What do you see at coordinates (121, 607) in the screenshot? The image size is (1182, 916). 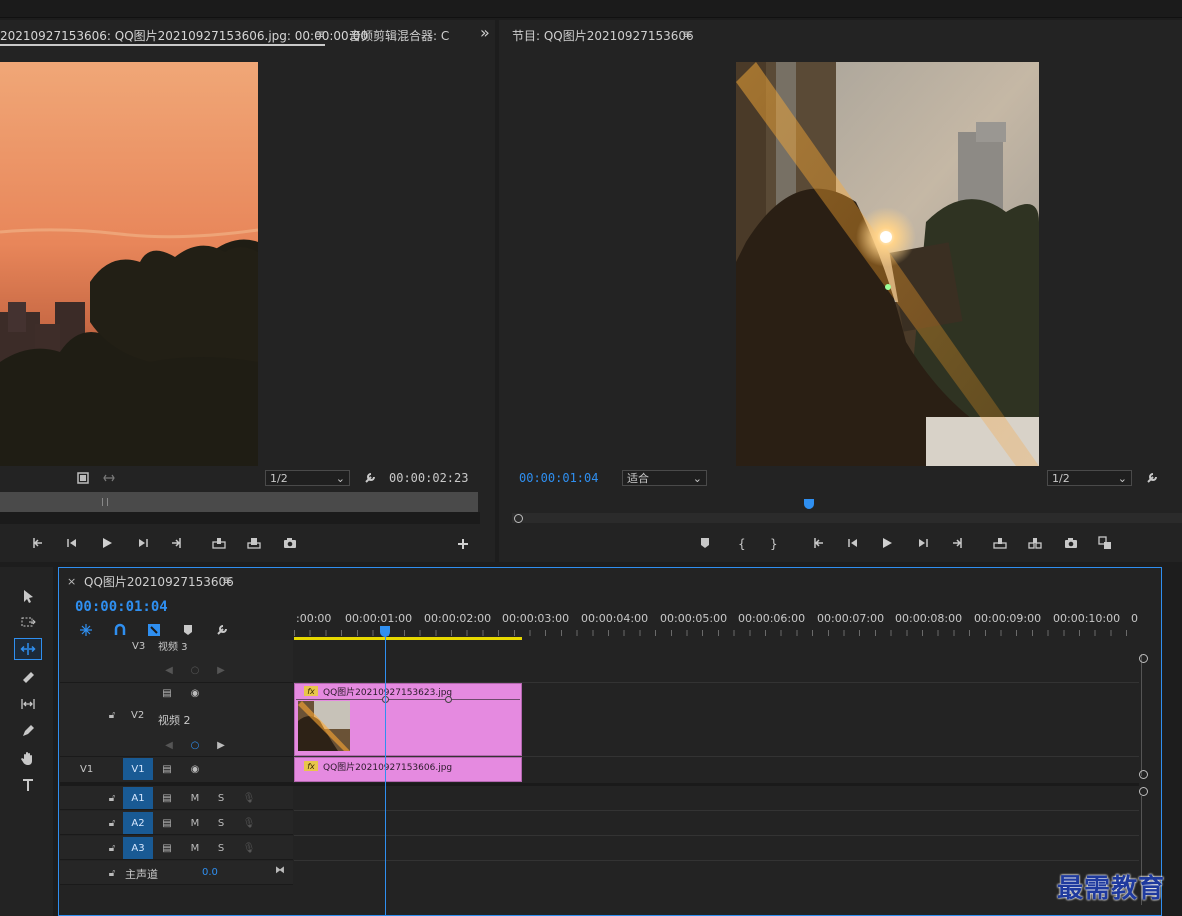 I see `timeline-timecode: 00:00:01:04` at bounding box center [121, 607].